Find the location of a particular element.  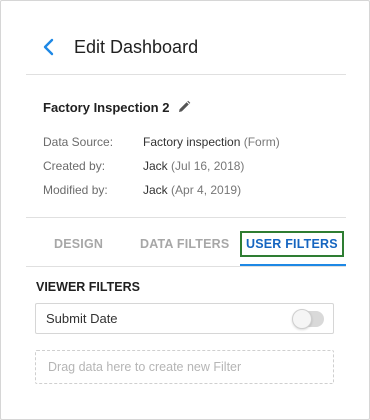

dashboard-name-row: Factory Inspection 2 is located at coordinates (117, 107).